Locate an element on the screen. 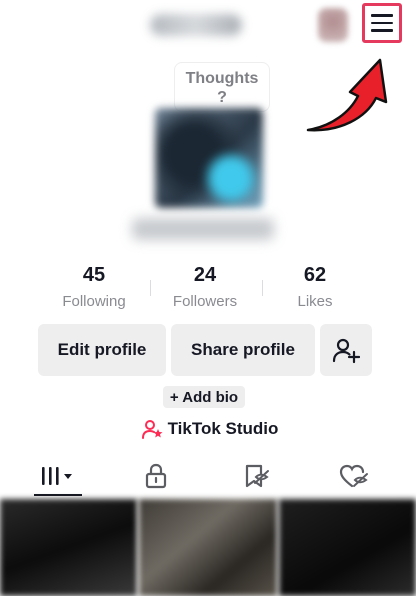  stat-followers: 24 Followers is located at coordinates (205, 286).